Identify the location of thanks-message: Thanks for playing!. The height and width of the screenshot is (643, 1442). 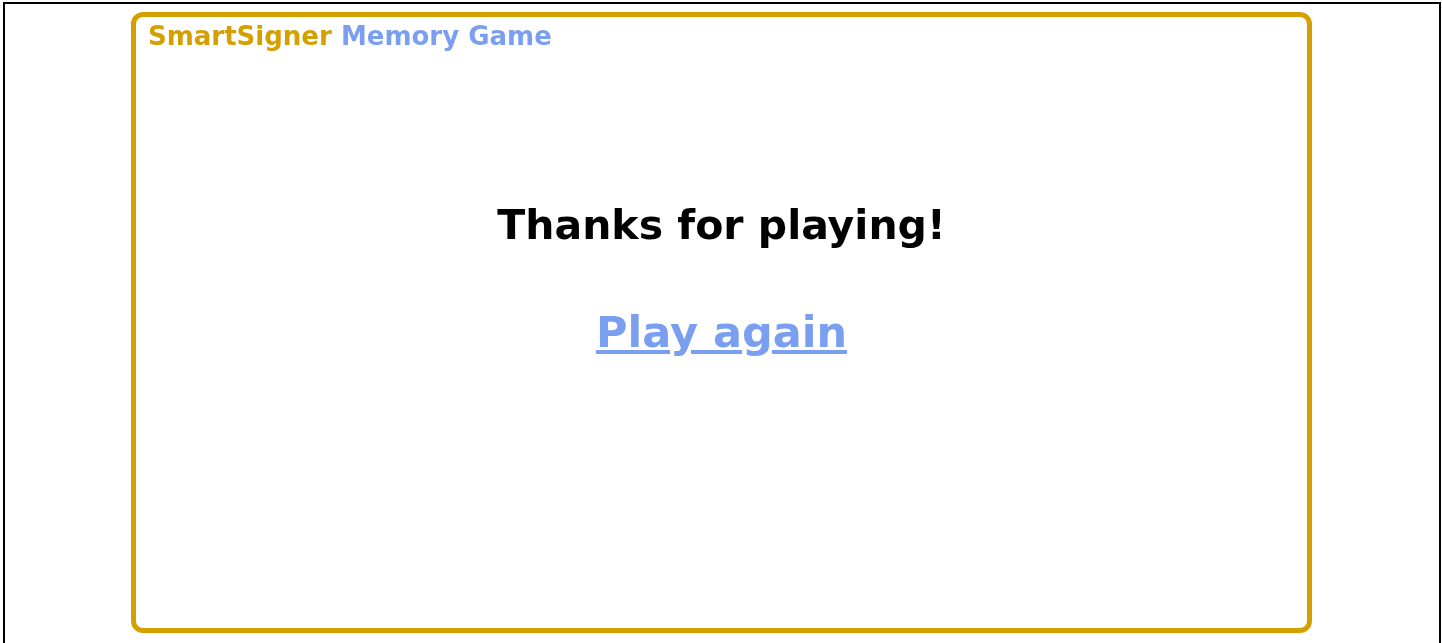
(721, 225).